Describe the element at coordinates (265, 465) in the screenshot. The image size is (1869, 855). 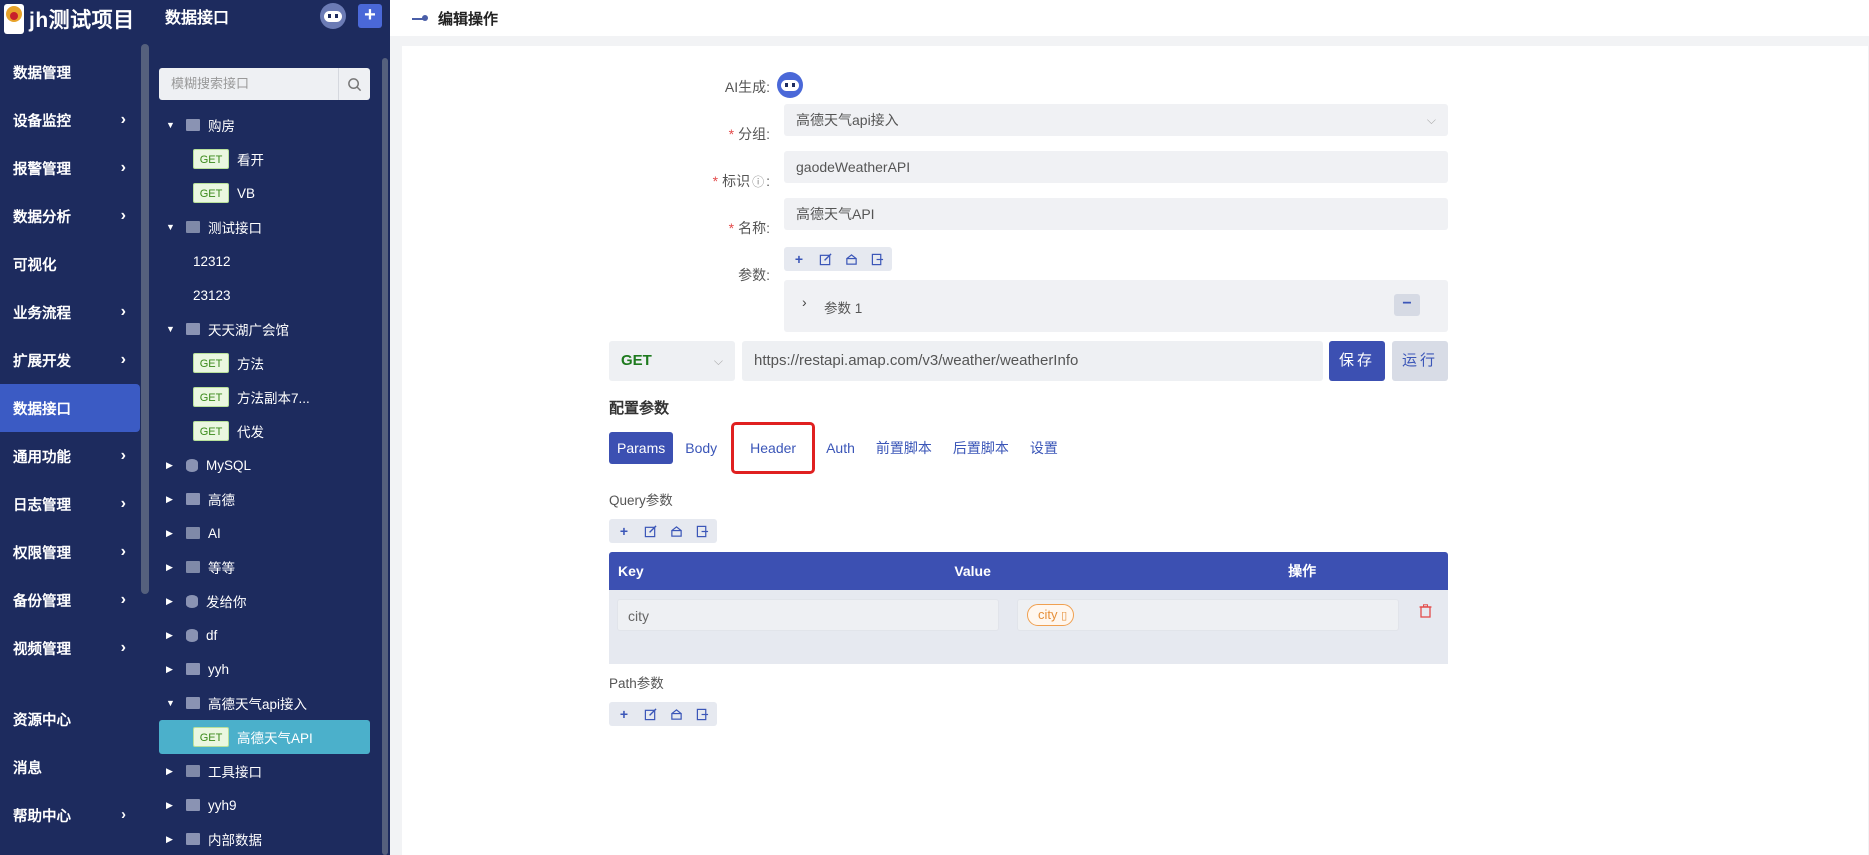
I see `tree-folder: ▶ MySQL` at that location.